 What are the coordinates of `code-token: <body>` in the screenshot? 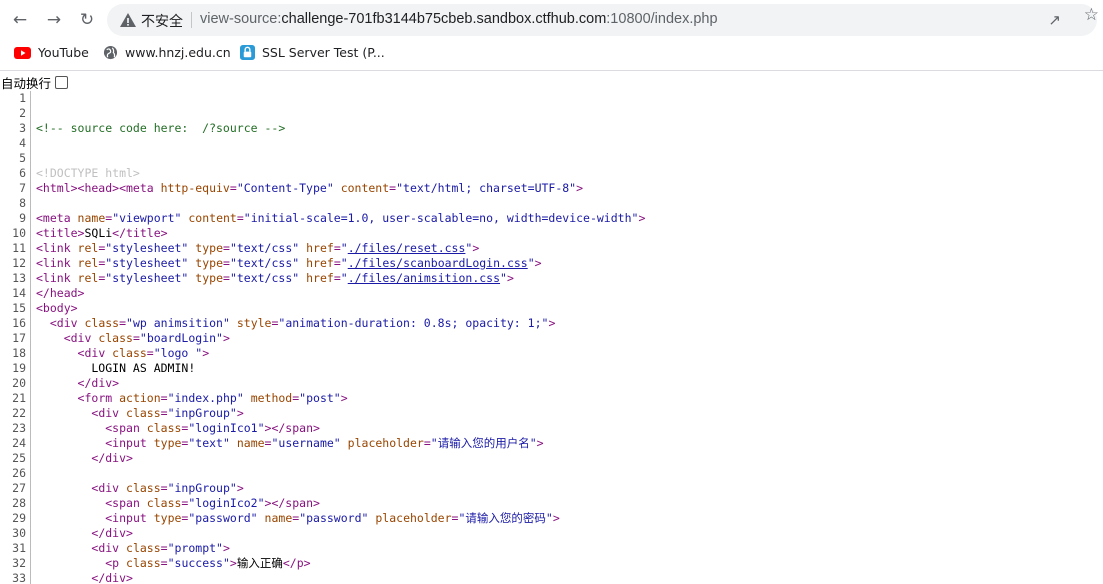 It's located at (57, 308).